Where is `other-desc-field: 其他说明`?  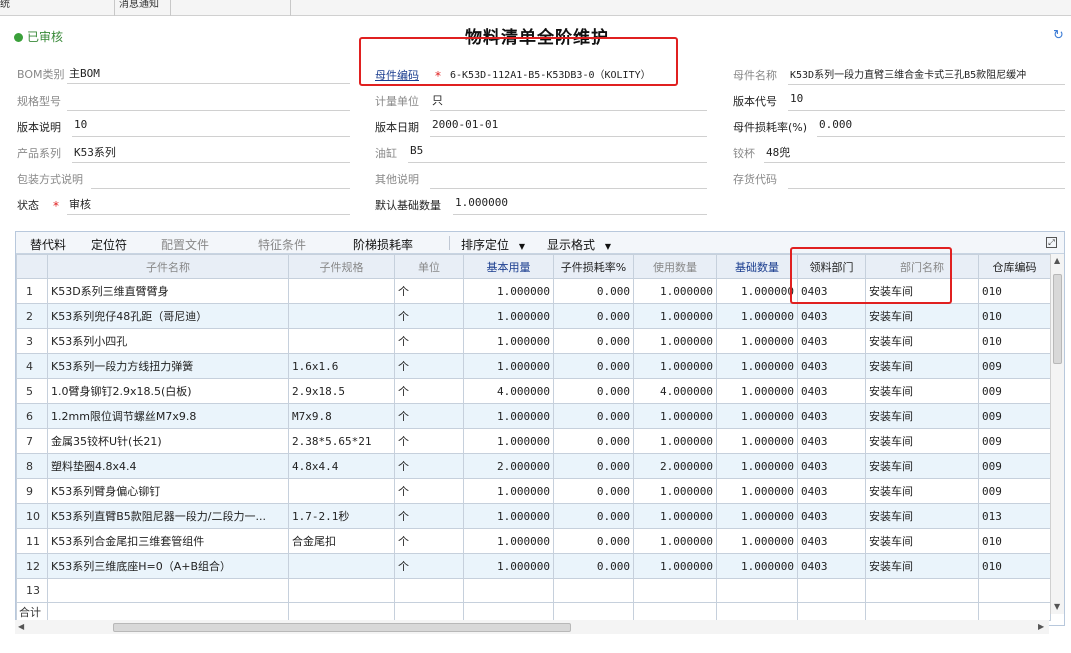 other-desc-field: 其他说明 is located at coordinates (541, 178).